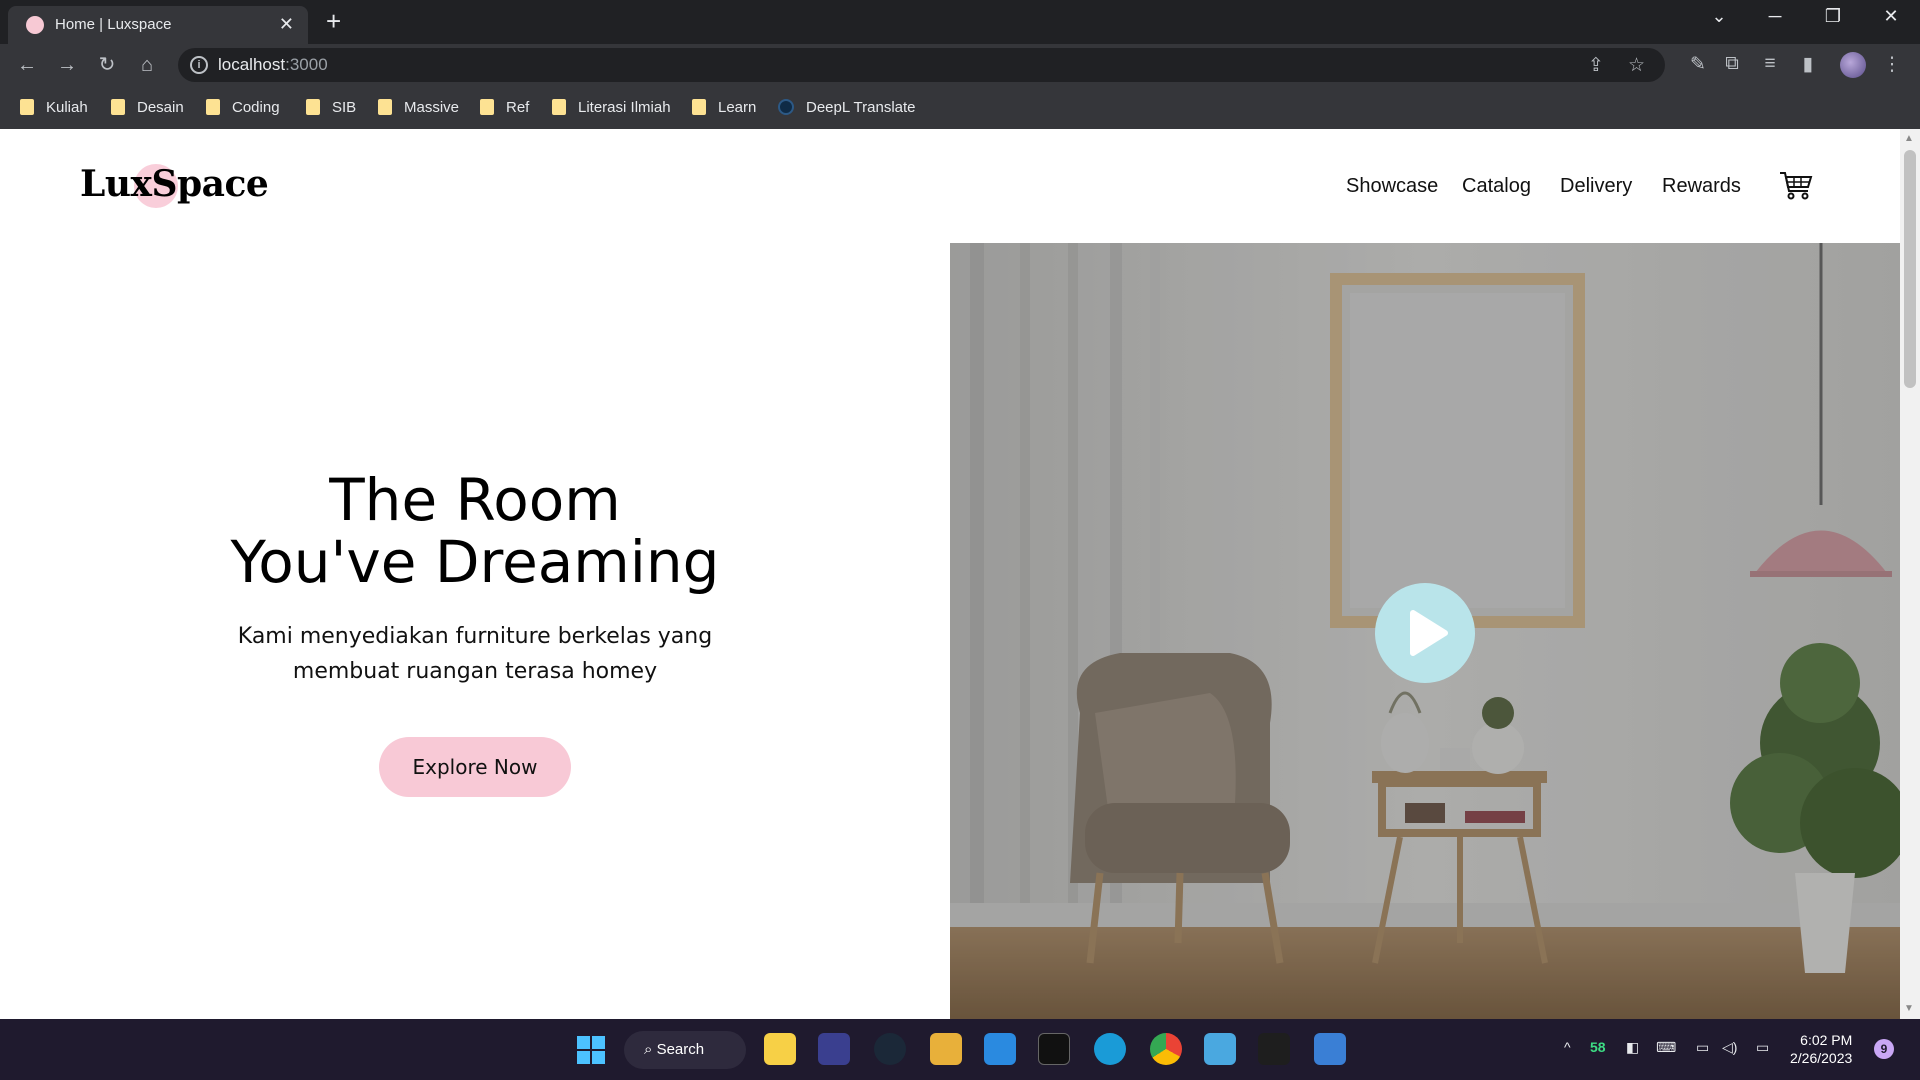 This screenshot has width=1920, height=1080. What do you see at coordinates (1762, 1047) in the screenshot?
I see `battery-icon: ▭` at bounding box center [1762, 1047].